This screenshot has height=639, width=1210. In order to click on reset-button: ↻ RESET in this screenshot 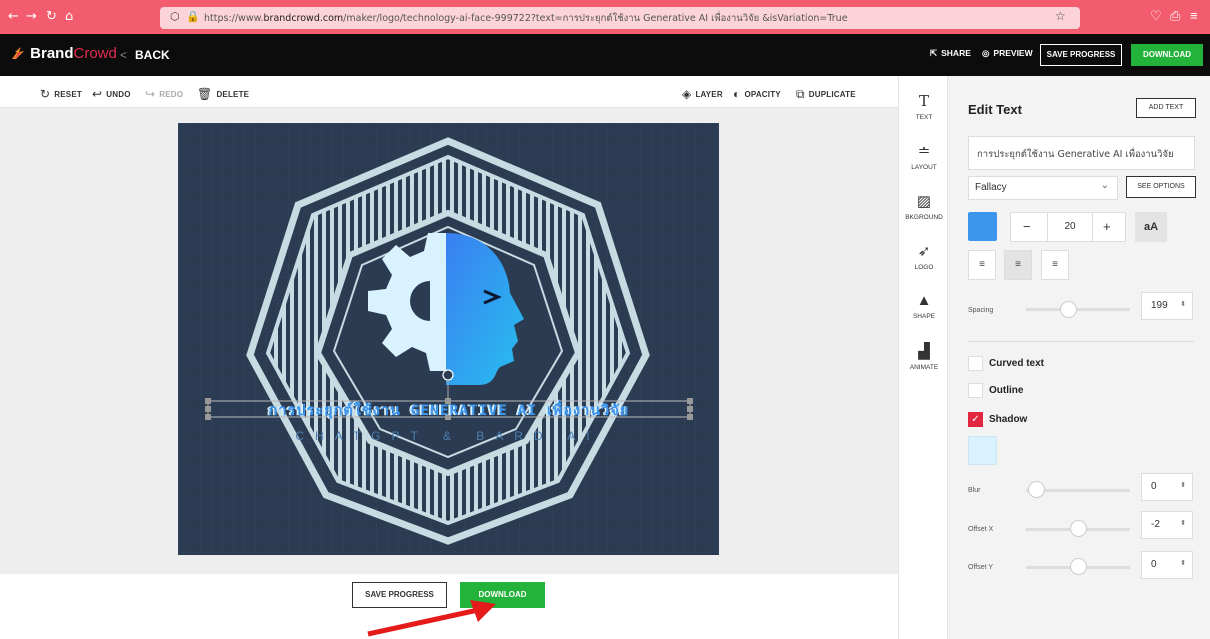, I will do `click(61, 94)`.